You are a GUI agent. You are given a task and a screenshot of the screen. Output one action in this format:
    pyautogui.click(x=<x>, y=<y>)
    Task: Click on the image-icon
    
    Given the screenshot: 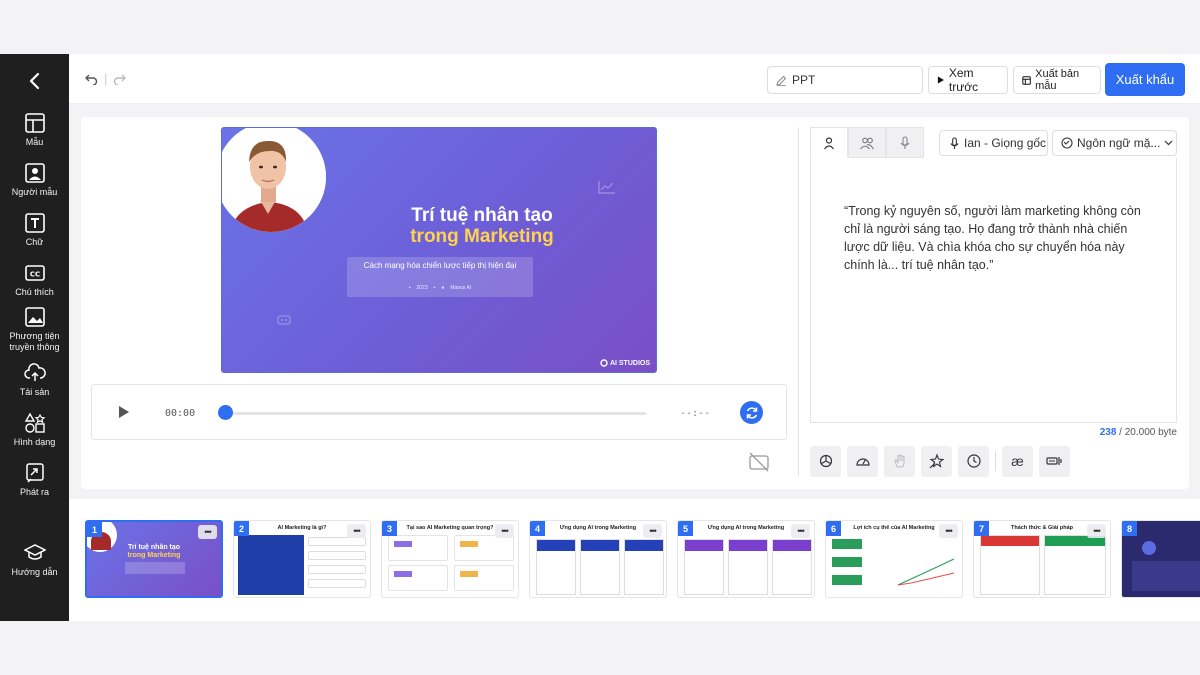 What is the action you would take?
    pyautogui.click(x=34, y=317)
    